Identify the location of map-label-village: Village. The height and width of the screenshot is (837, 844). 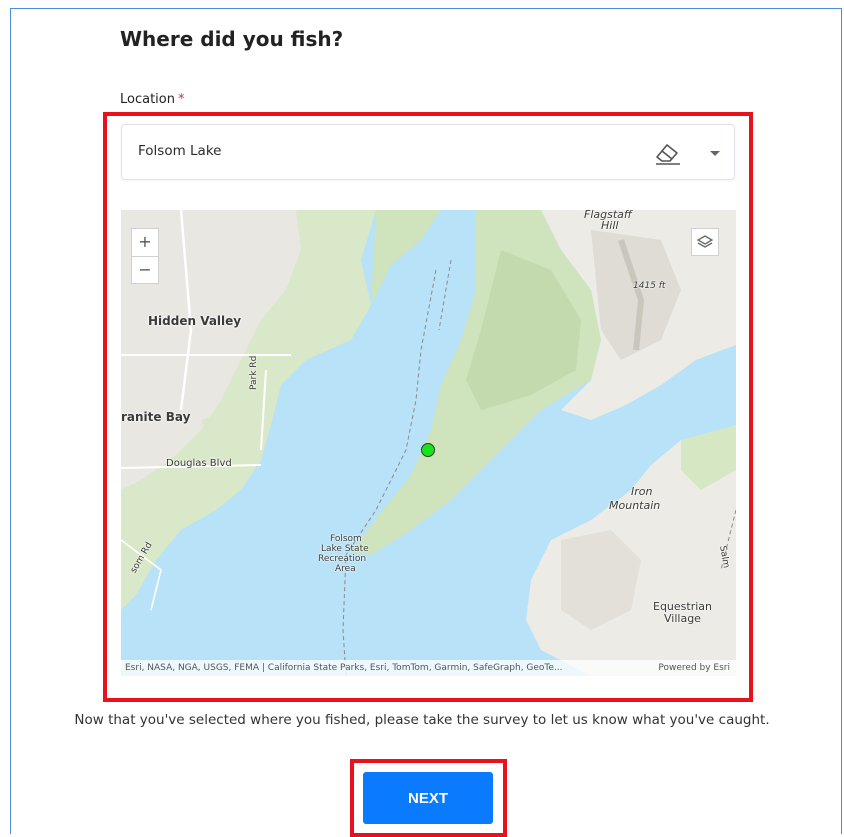
(682, 618).